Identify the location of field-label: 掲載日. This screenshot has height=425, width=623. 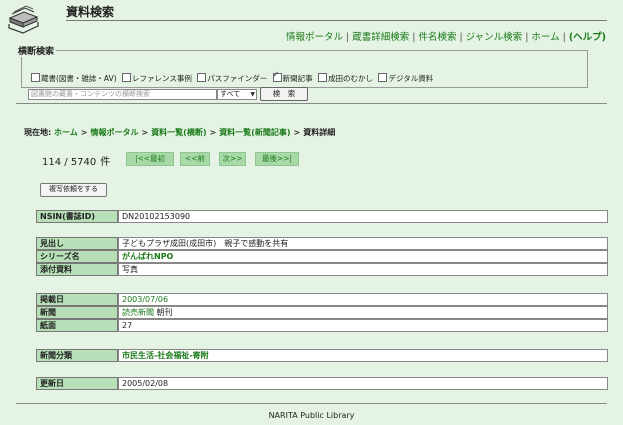
(77, 299).